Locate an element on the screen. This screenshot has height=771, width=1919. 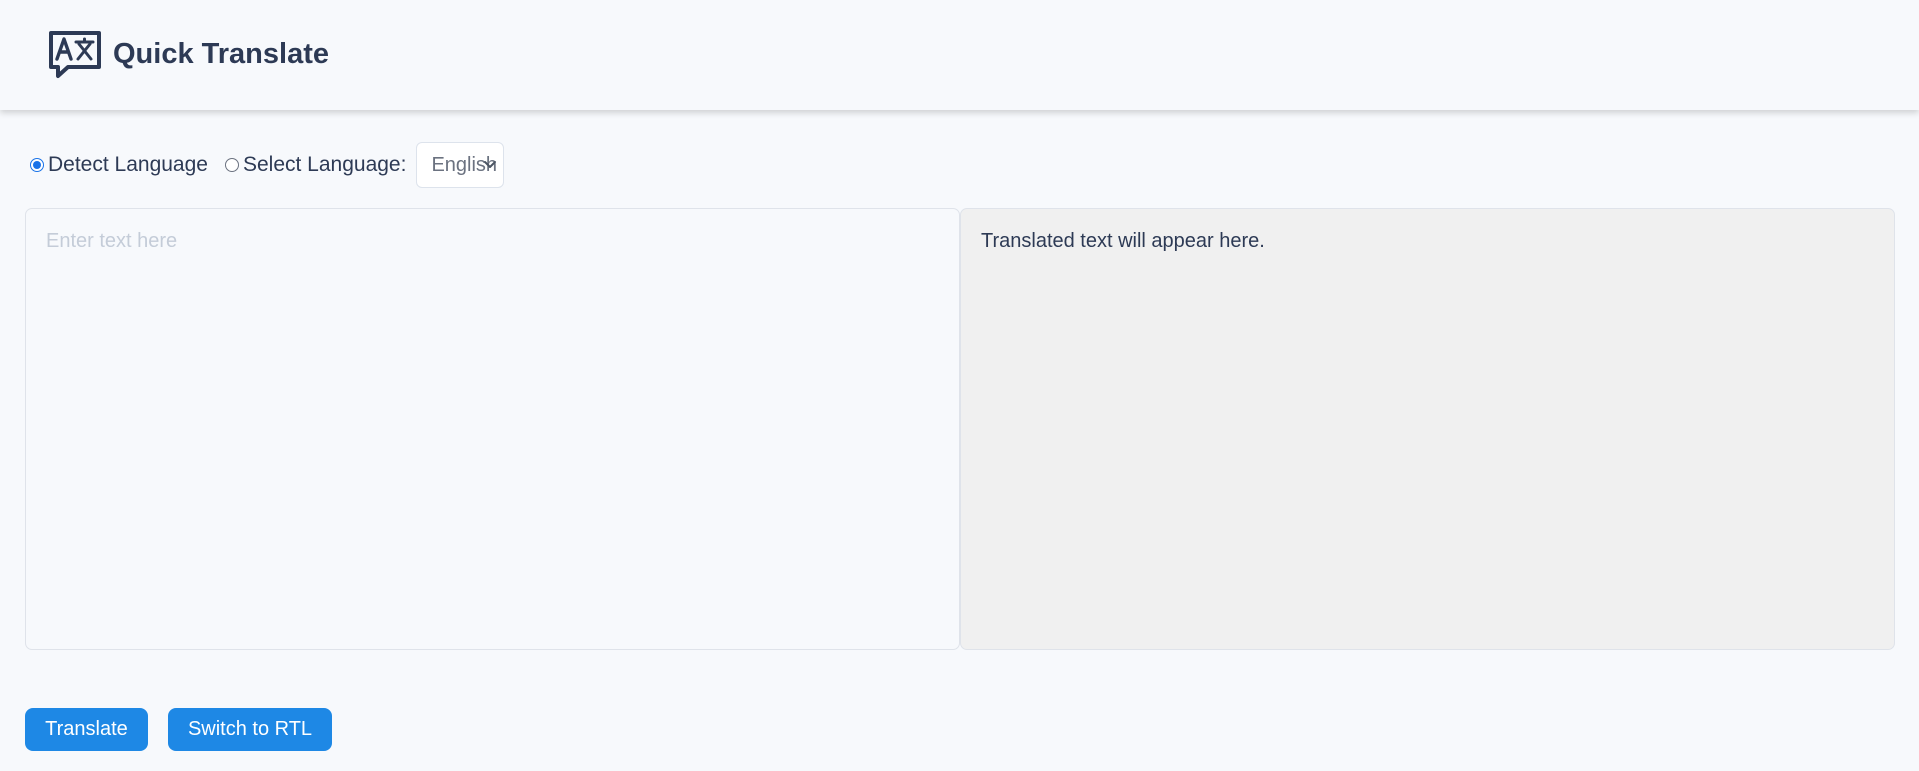
select-language-label: Select Language: is located at coordinates (324, 165).